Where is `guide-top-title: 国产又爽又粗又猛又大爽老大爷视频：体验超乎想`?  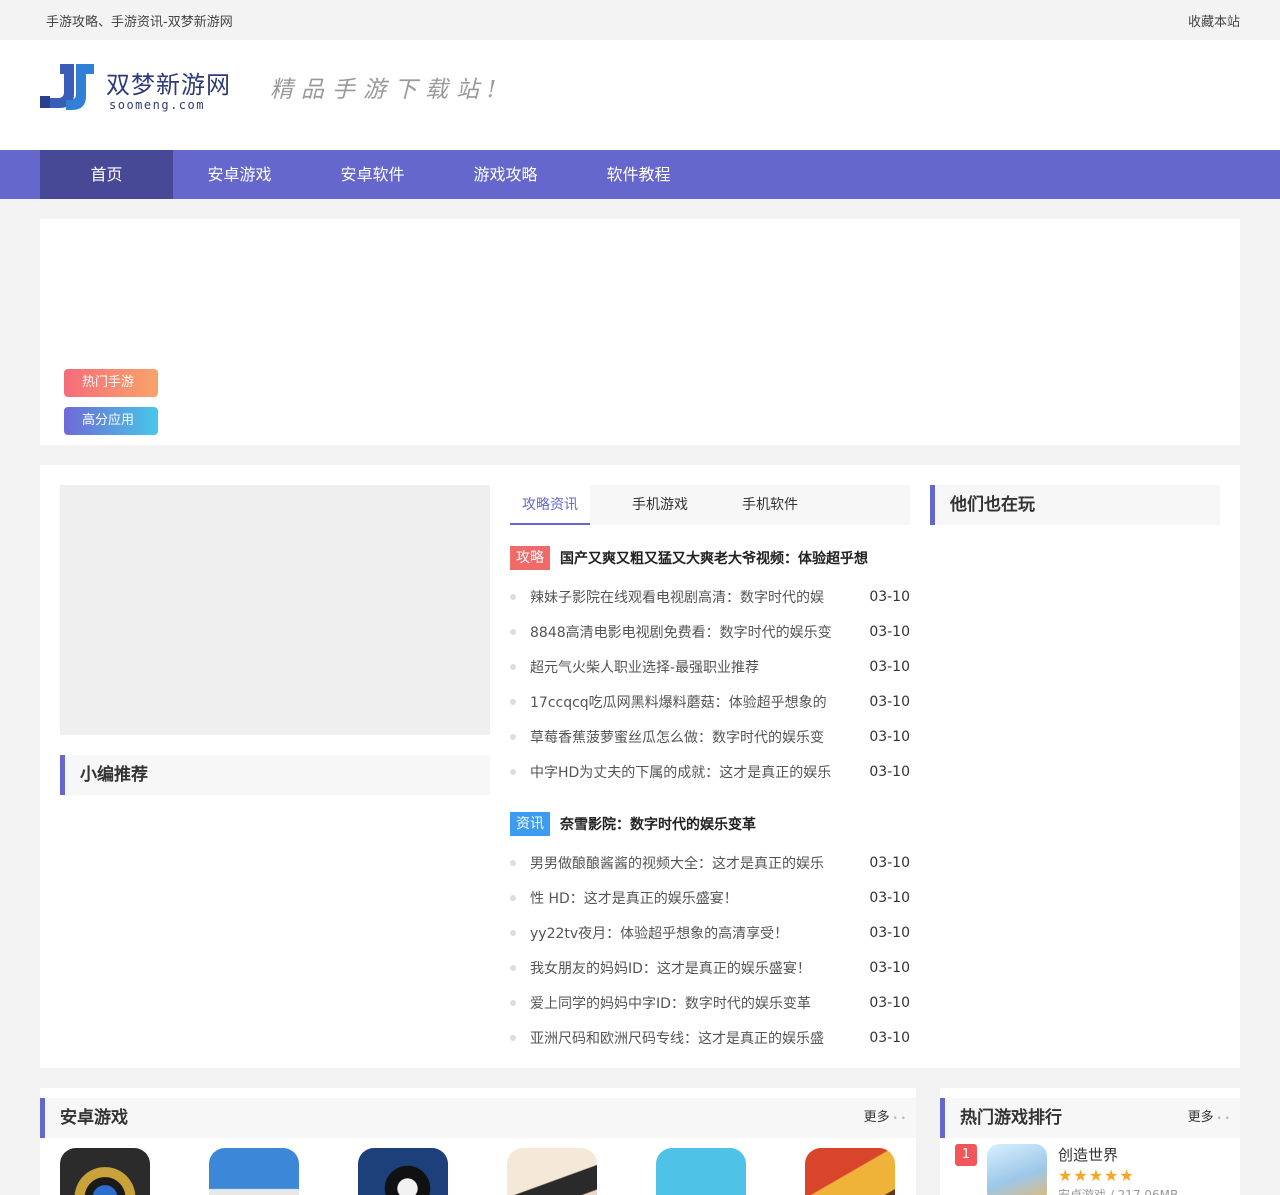 guide-top-title: 国产又爽又粗又猛又大爽老大爷视频：体验超乎想 is located at coordinates (714, 558).